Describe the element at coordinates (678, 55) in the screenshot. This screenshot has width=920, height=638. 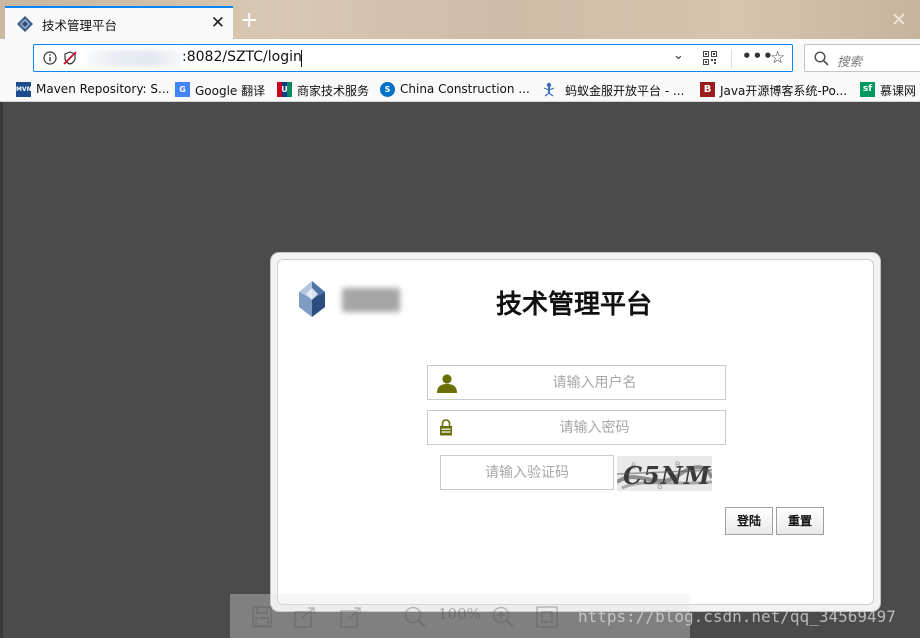
I see `chevron-down-icon: ⌄` at that location.